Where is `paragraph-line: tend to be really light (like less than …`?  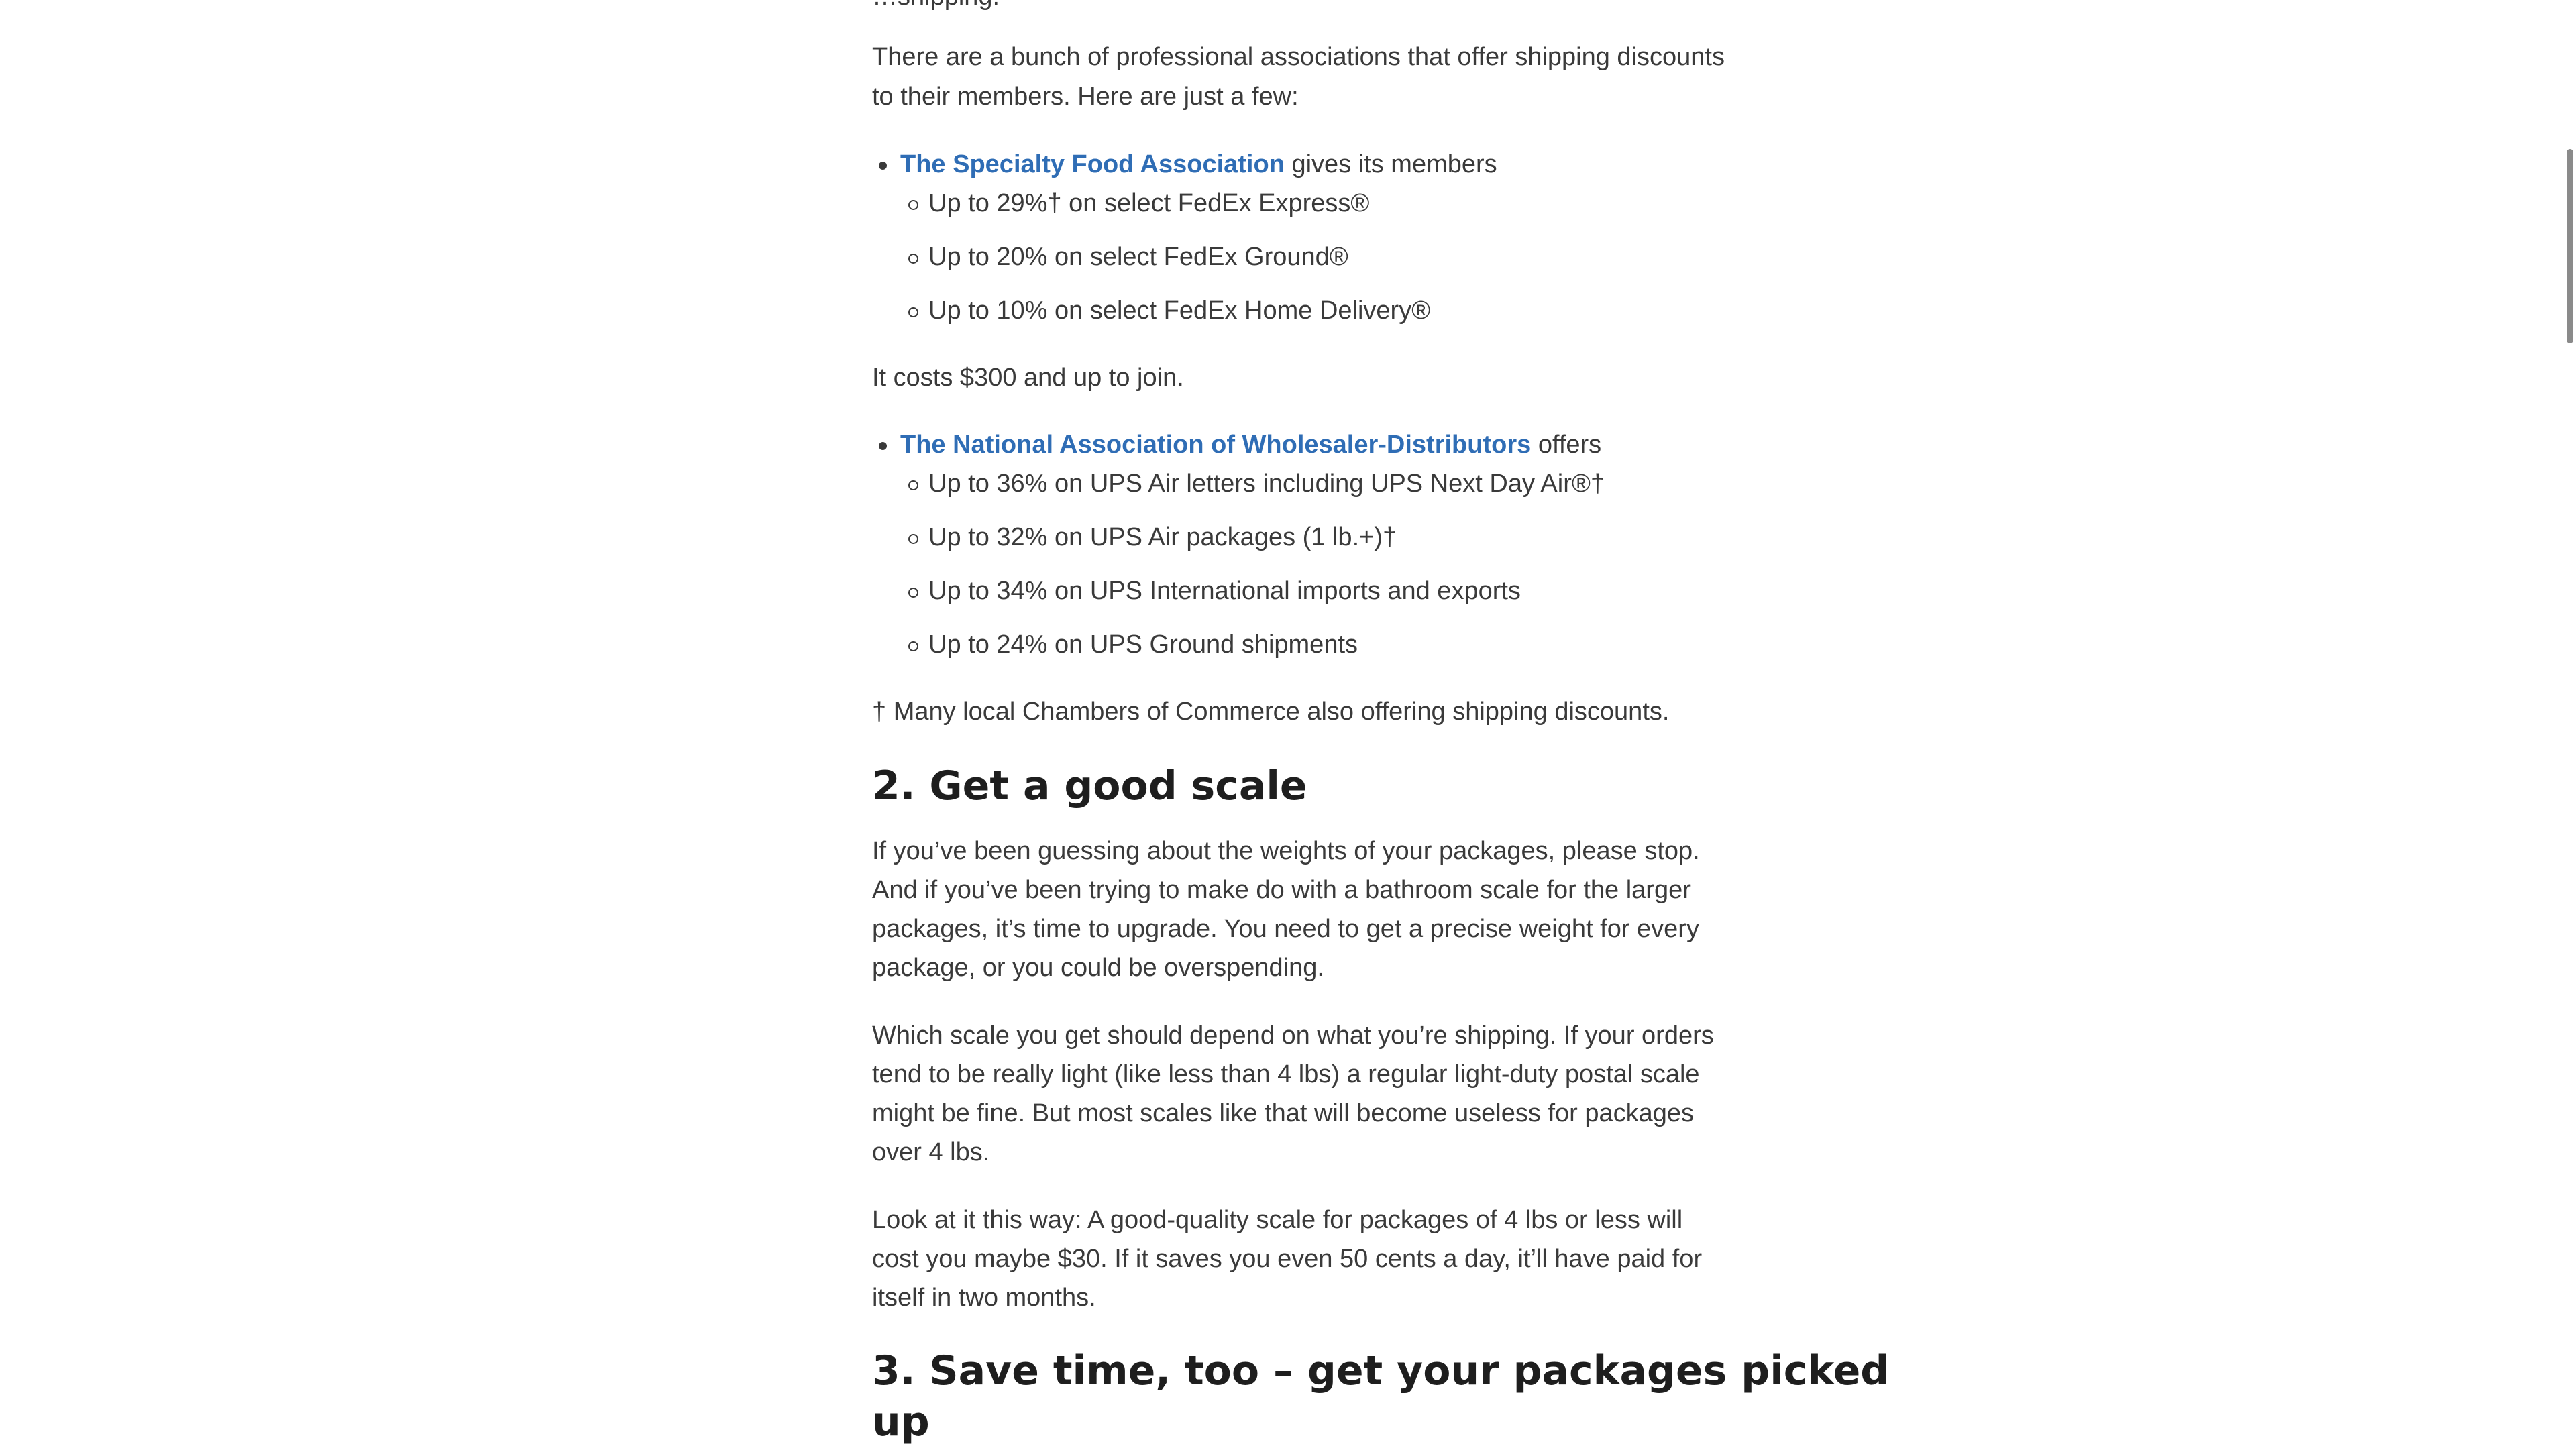 paragraph-line: tend to be really light (like less than … is located at coordinates (1286, 1074).